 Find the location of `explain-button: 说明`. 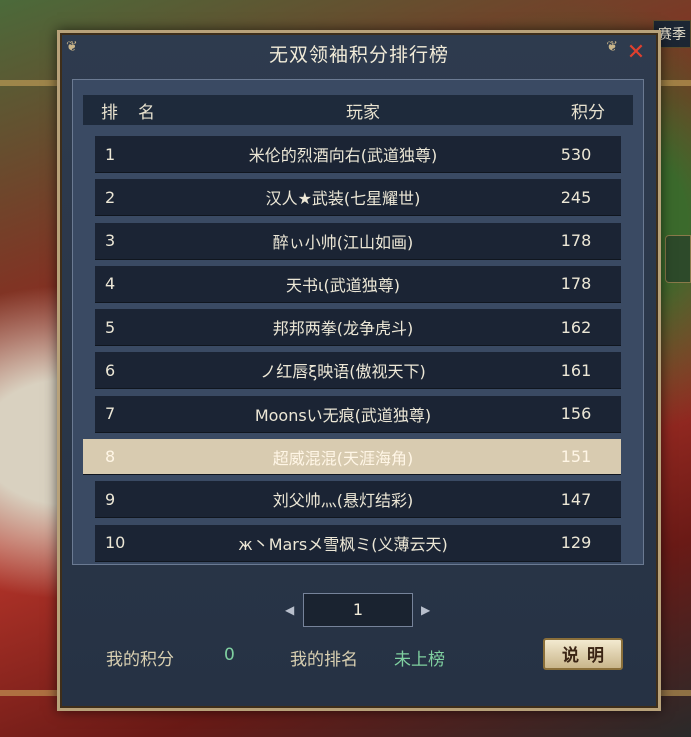

explain-button: 说明 is located at coordinates (583, 654).